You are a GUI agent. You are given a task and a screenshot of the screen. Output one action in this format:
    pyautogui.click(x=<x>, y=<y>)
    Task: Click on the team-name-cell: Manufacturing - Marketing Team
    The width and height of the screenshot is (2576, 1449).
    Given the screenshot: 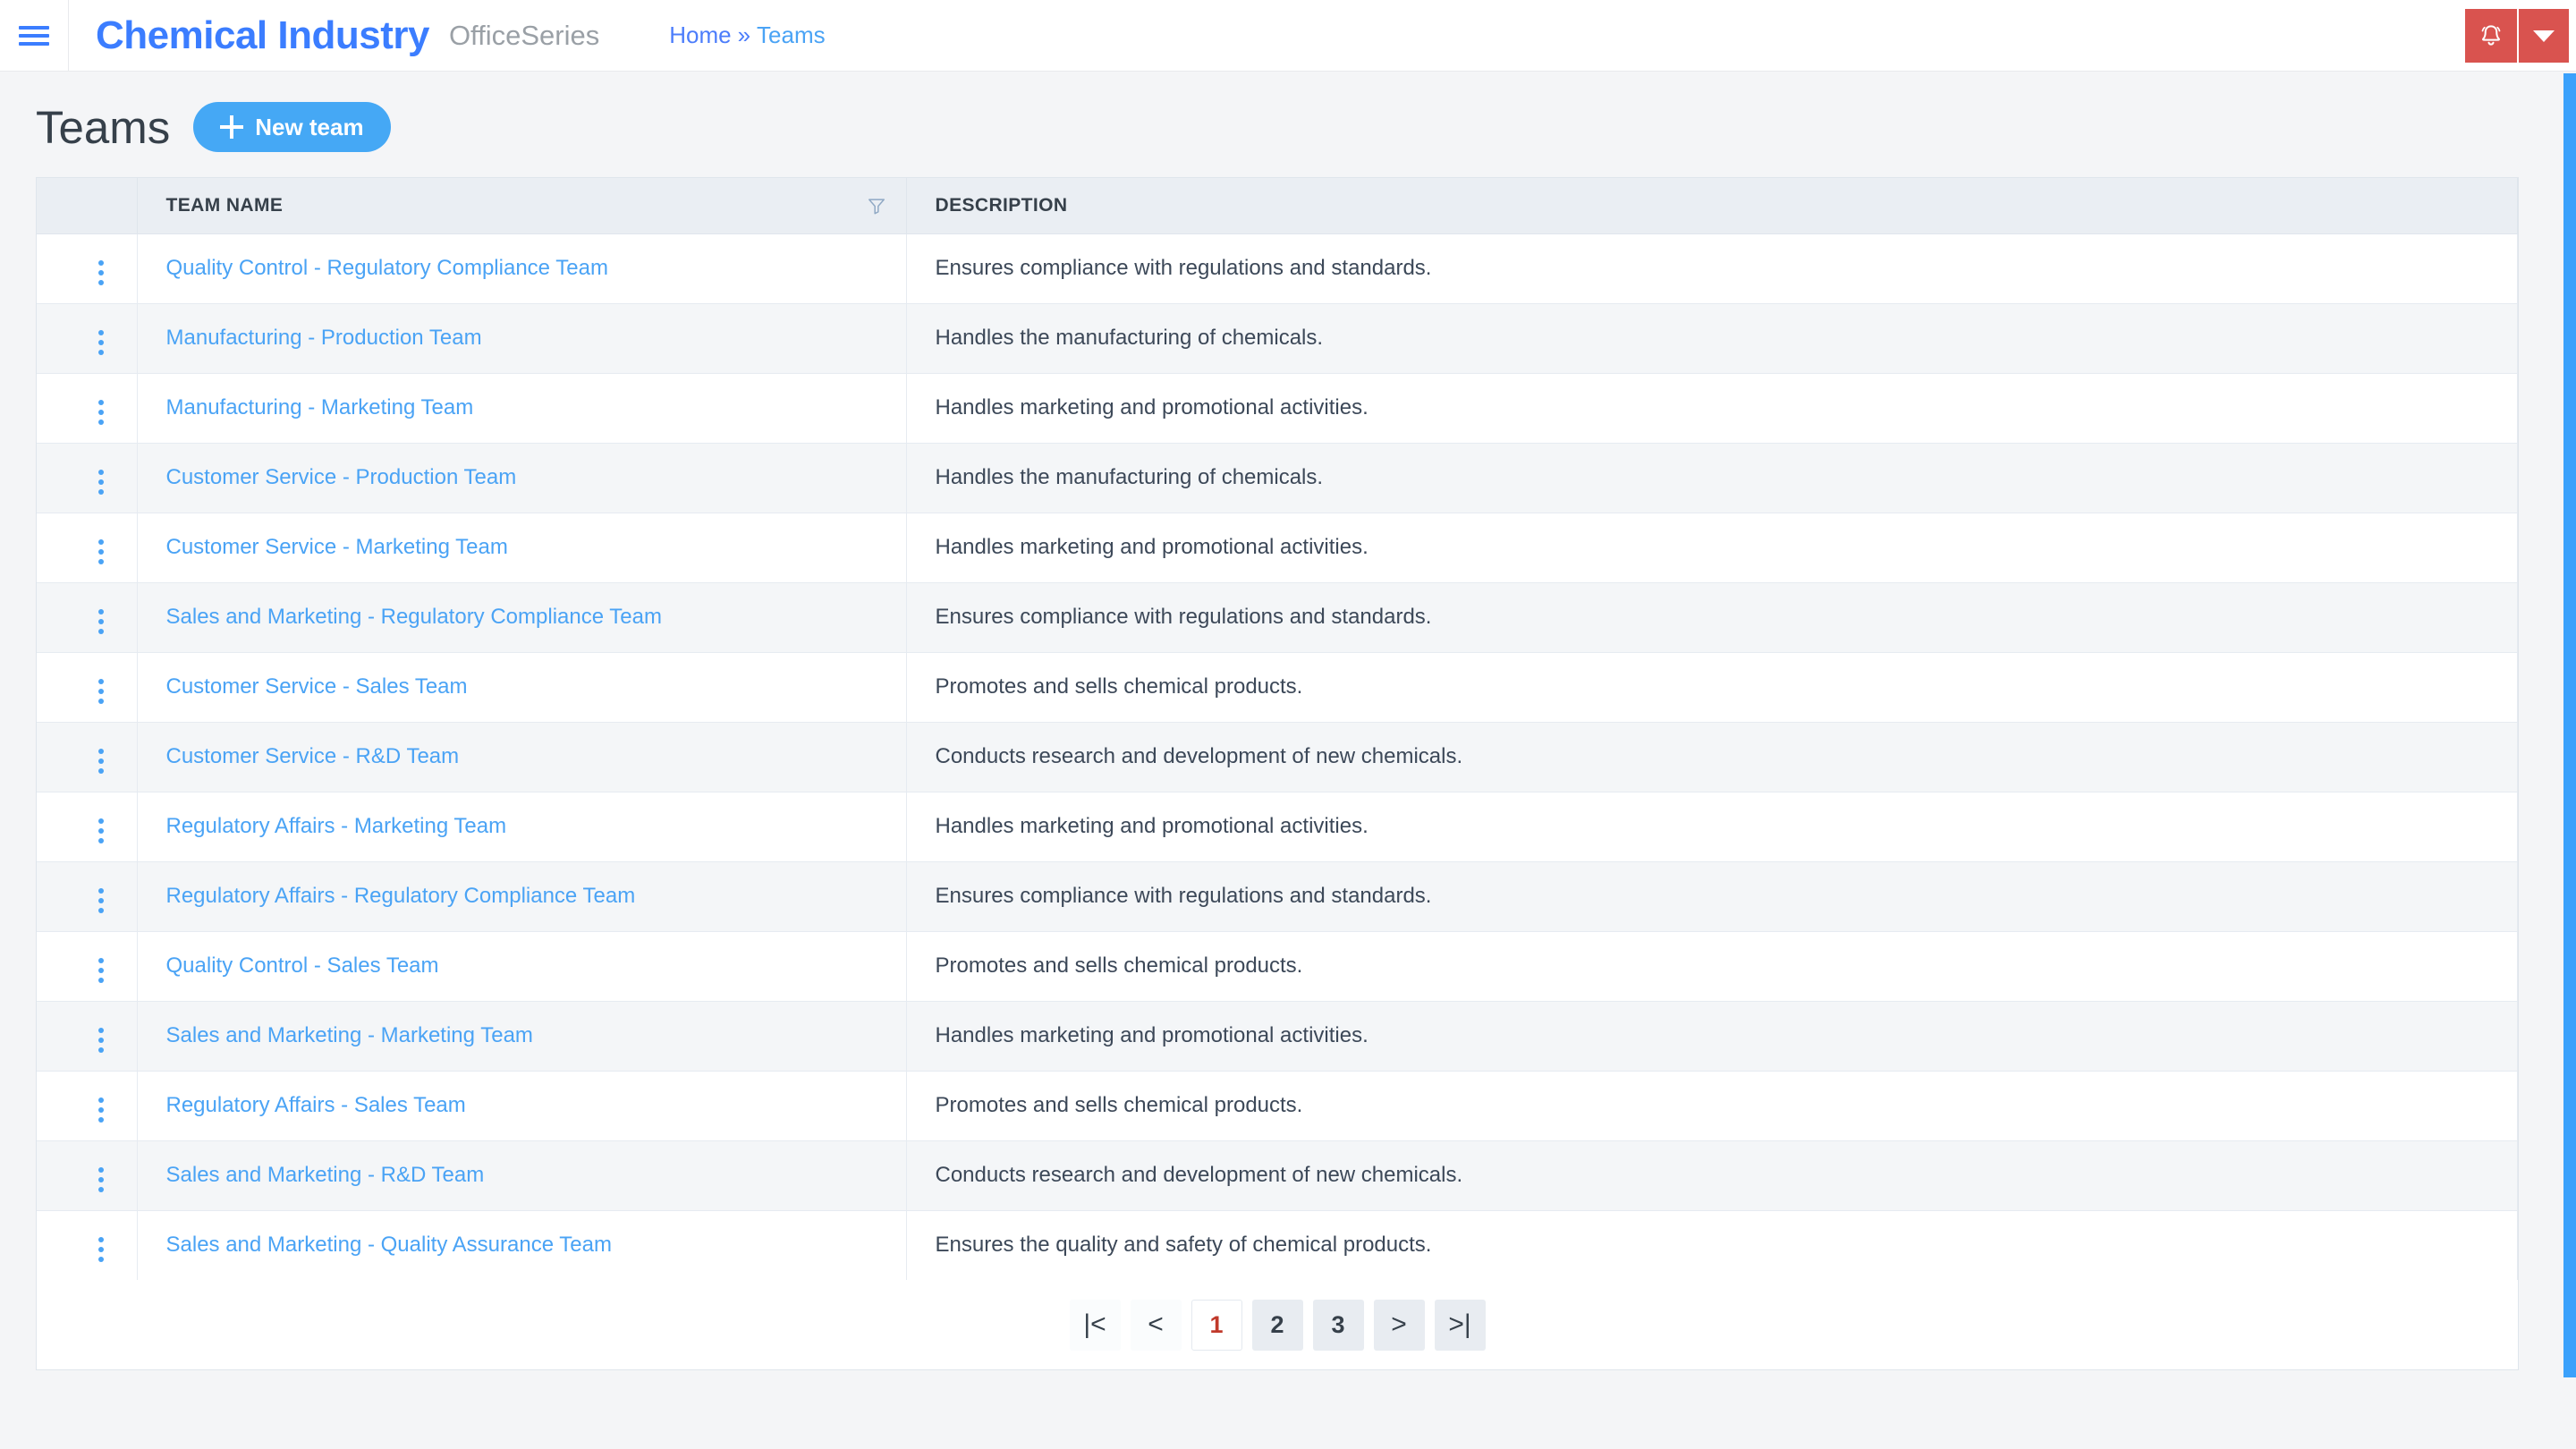 What is the action you would take?
    pyautogui.click(x=522, y=408)
    